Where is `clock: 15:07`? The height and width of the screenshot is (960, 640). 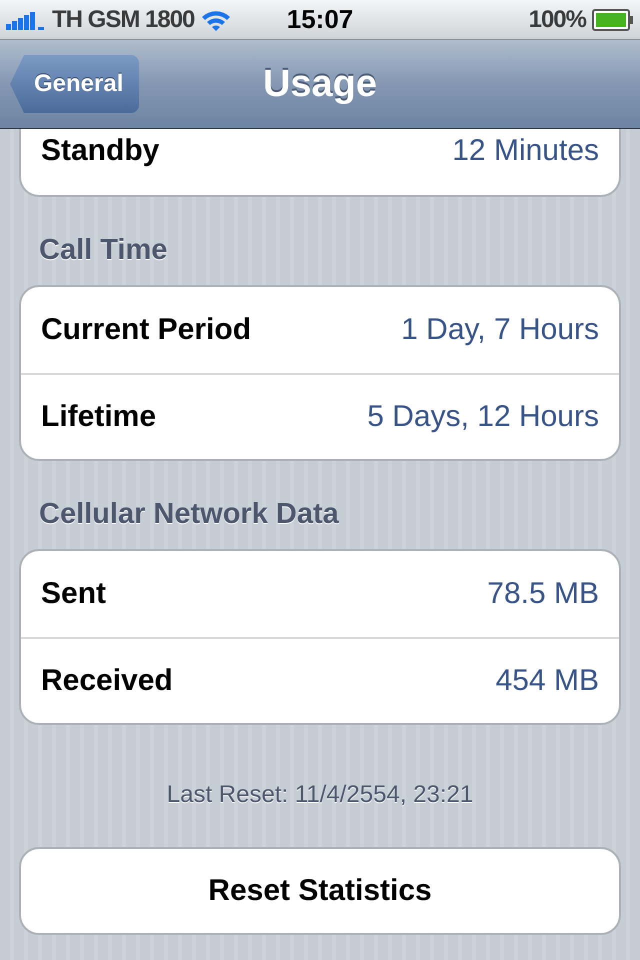 clock: 15:07 is located at coordinates (320, 19).